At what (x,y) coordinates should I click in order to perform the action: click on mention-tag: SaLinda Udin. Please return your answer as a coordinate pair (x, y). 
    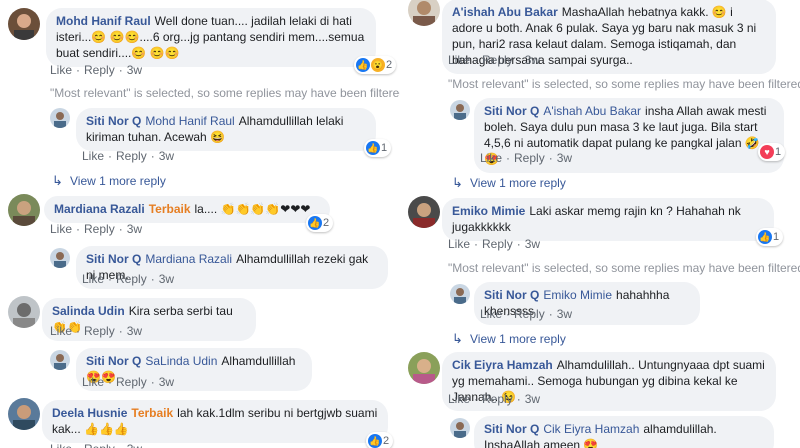
    Looking at the image, I should click on (181, 361).